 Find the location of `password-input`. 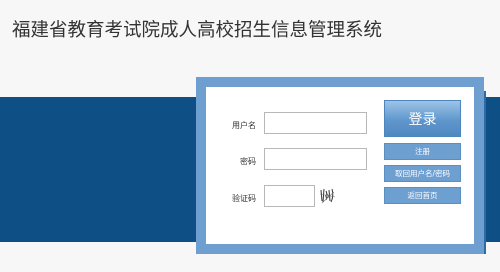

password-input is located at coordinates (315, 159).